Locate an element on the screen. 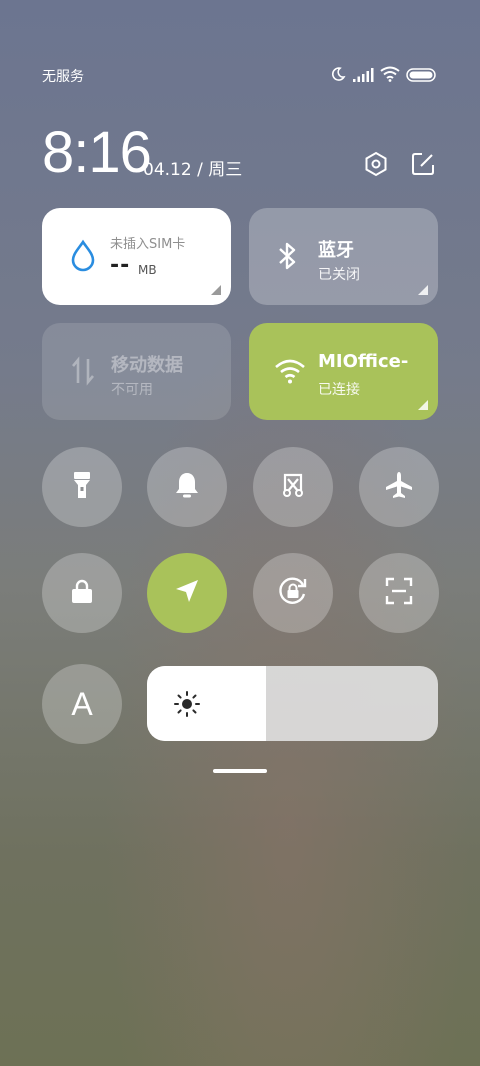  location-toggle is located at coordinates (187, 593).